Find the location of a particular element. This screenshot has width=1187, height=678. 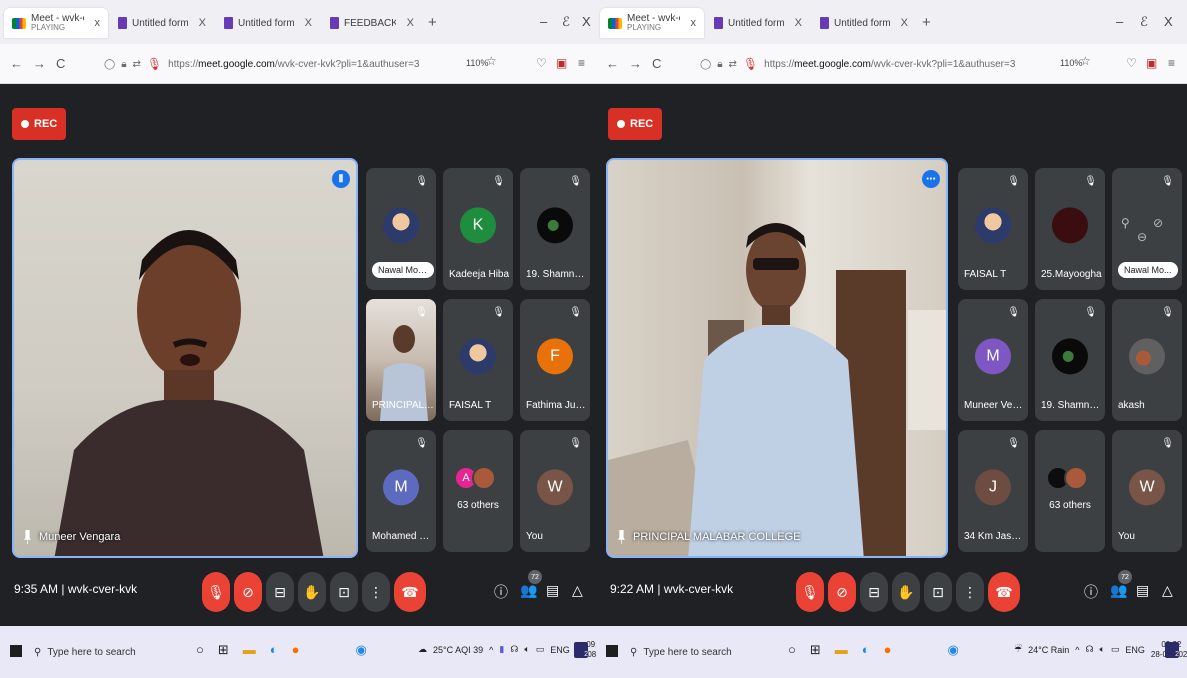

participant-tile: 🎙︎ M Muneer Vengara is located at coordinates (993, 360).